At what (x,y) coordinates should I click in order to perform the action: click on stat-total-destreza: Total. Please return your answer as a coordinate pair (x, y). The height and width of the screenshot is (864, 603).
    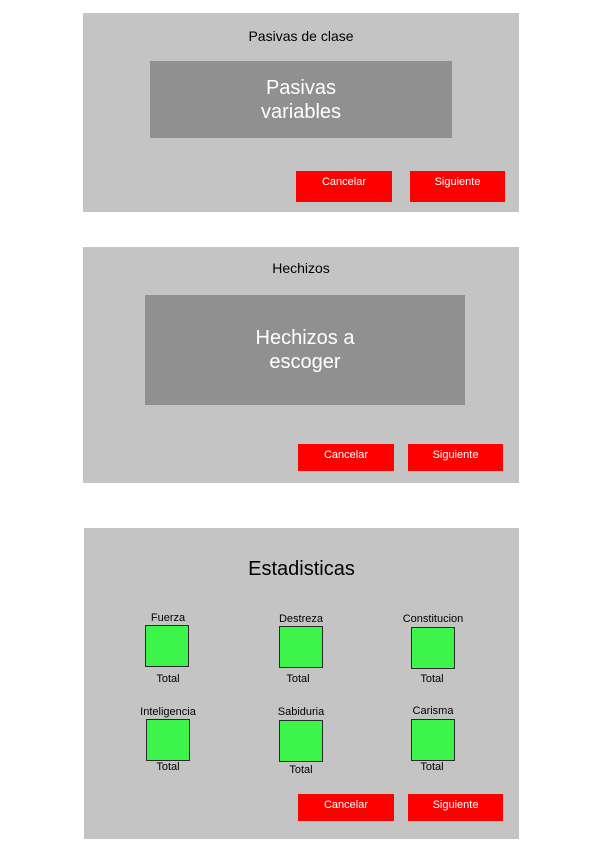
    Looking at the image, I should click on (298, 679).